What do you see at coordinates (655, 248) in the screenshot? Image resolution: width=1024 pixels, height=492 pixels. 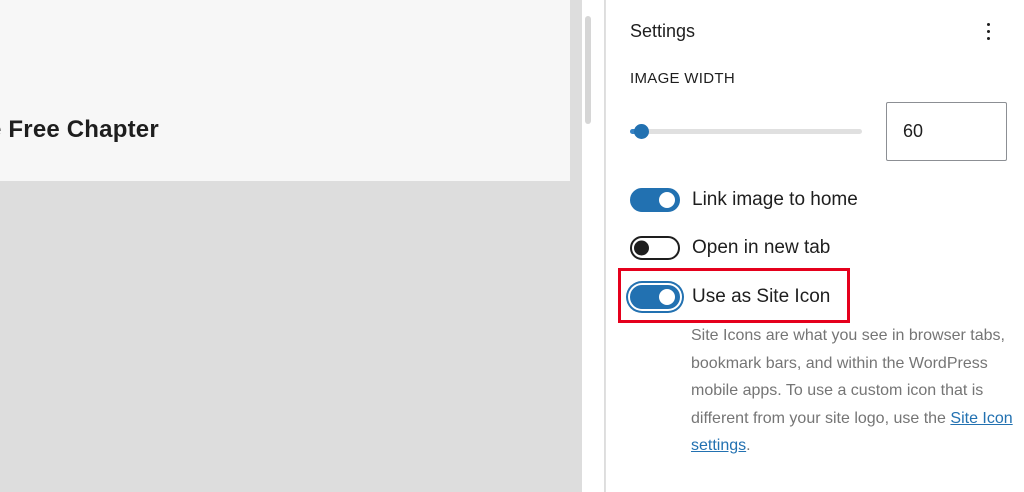 I see `open-in-new-tab-toggle` at bounding box center [655, 248].